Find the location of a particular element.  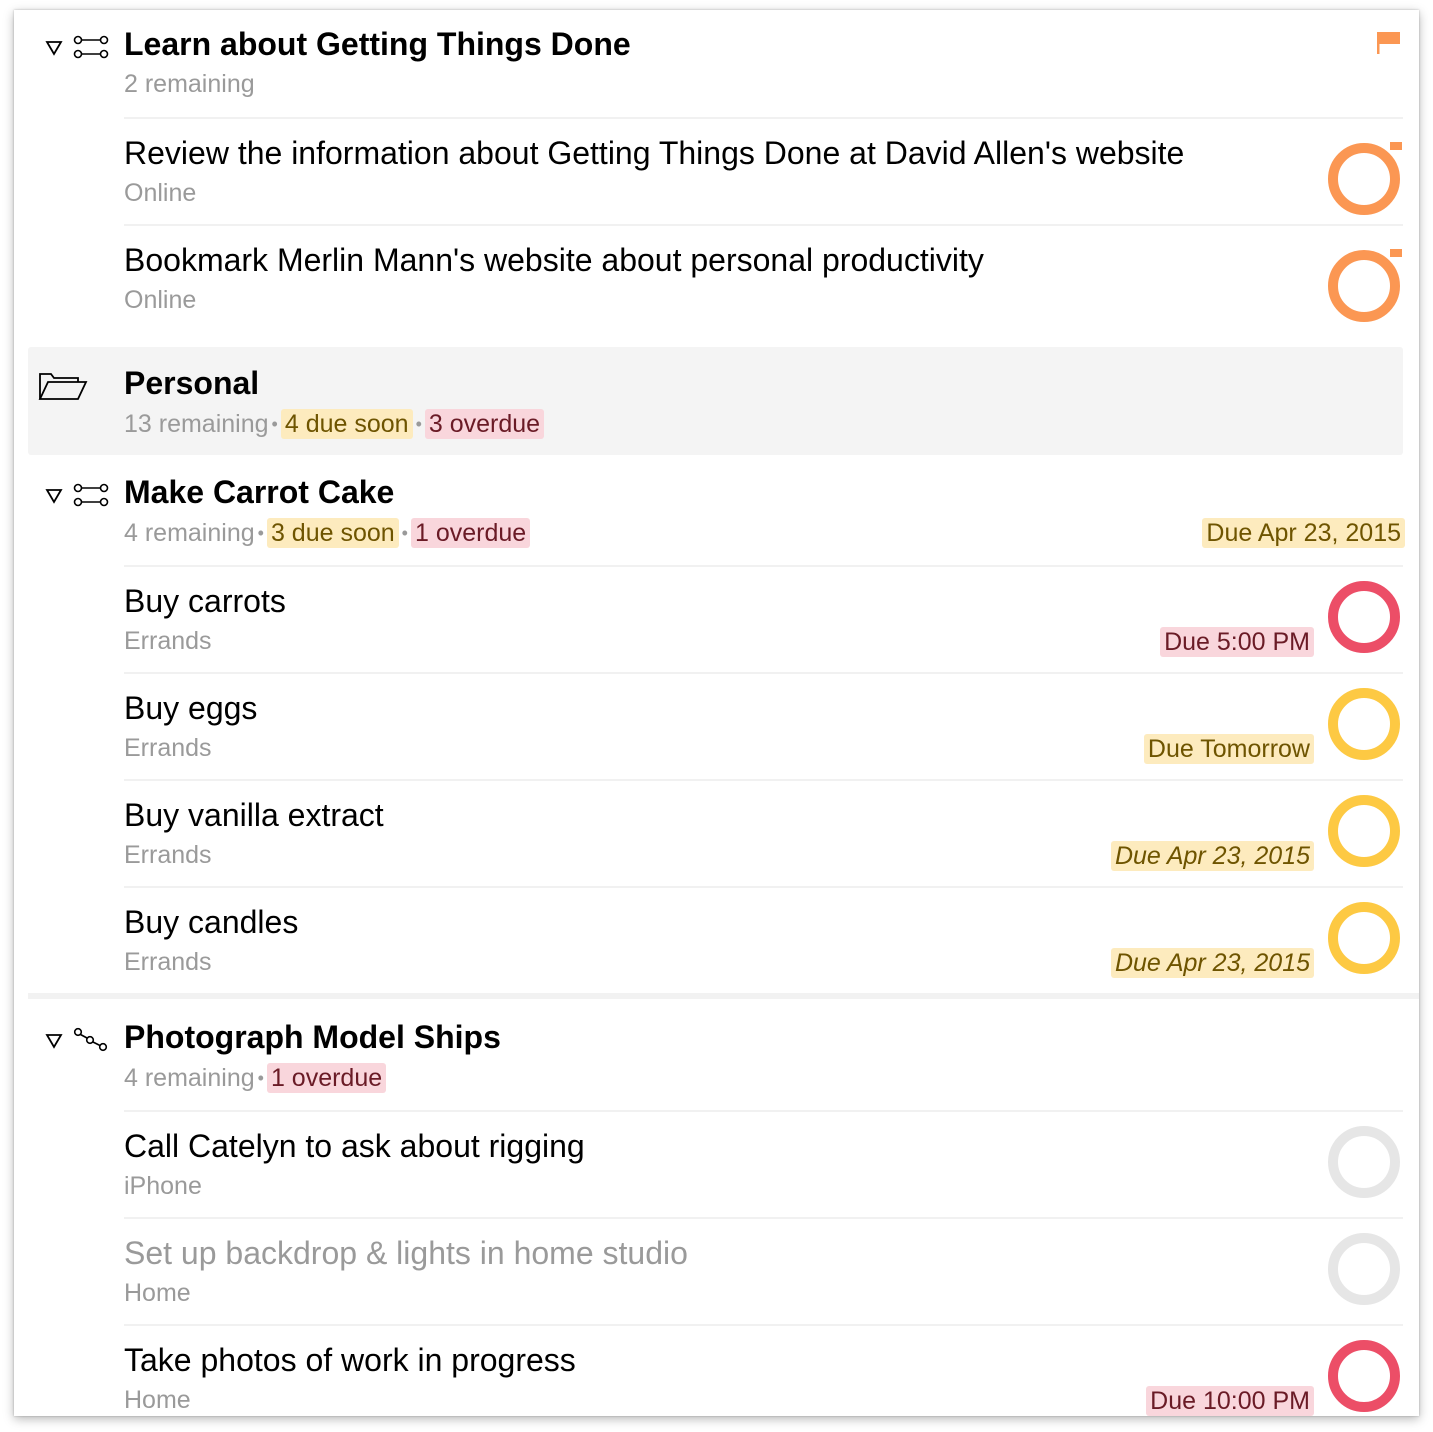

task-row: Buy carrots Errands Due 5:00 PM is located at coordinates (716, 620).